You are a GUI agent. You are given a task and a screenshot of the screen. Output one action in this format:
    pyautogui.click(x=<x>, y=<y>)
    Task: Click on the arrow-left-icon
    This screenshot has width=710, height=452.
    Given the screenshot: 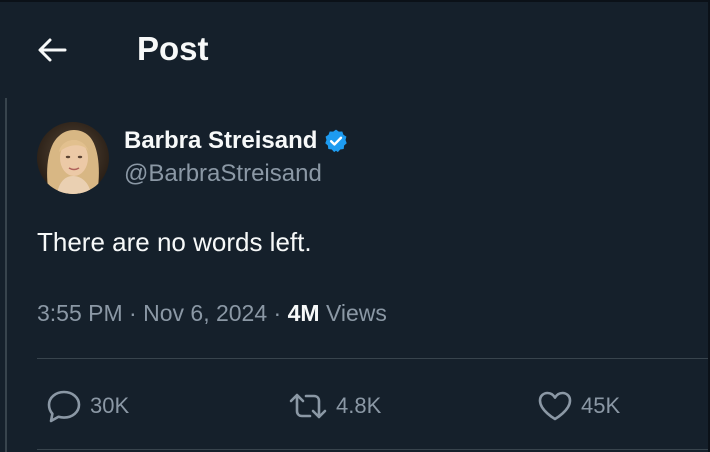 What is the action you would take?
    pyautogui.click(x=52, y=50)
    